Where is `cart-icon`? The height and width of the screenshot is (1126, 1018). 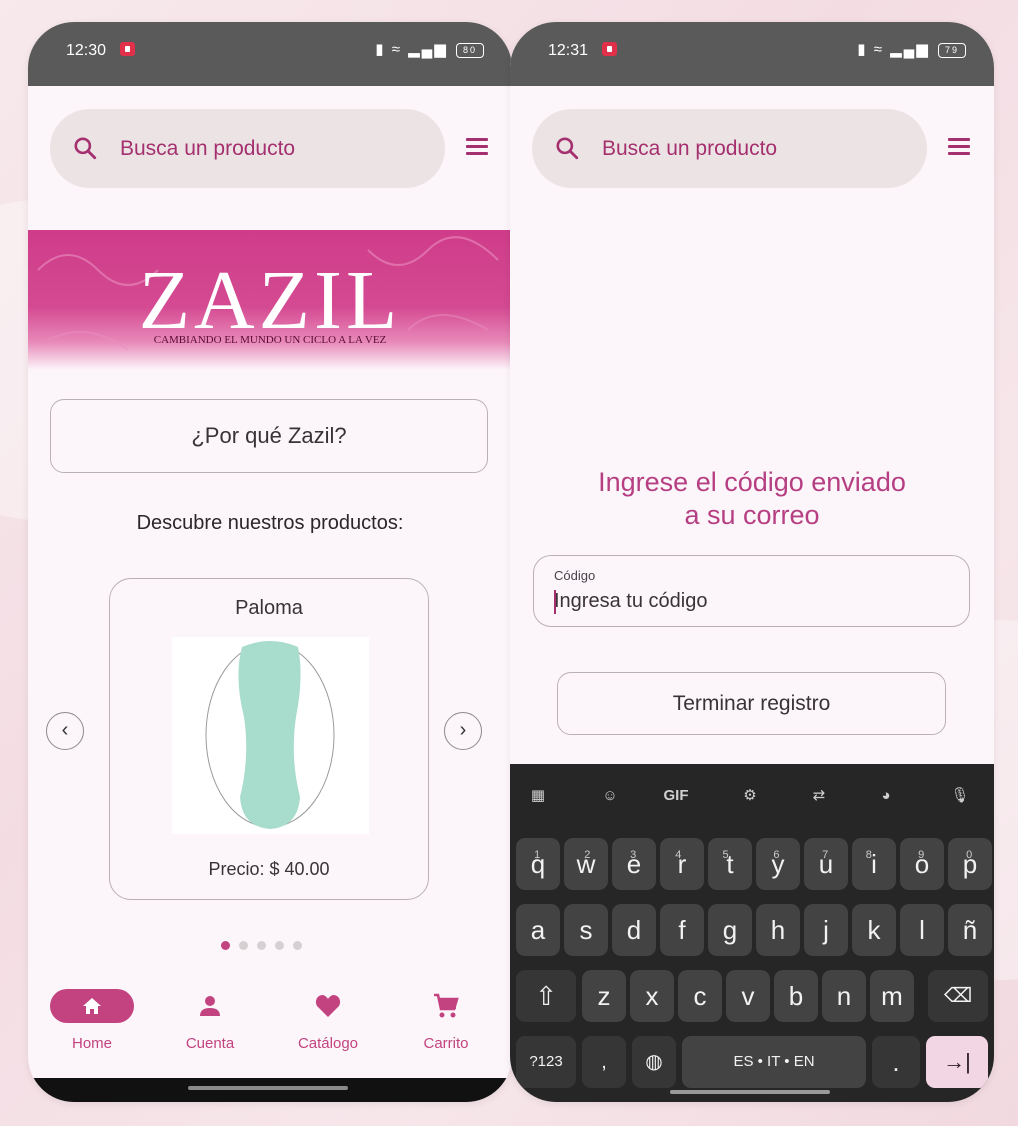
cart-icon is located at coordinates (446, 1005).